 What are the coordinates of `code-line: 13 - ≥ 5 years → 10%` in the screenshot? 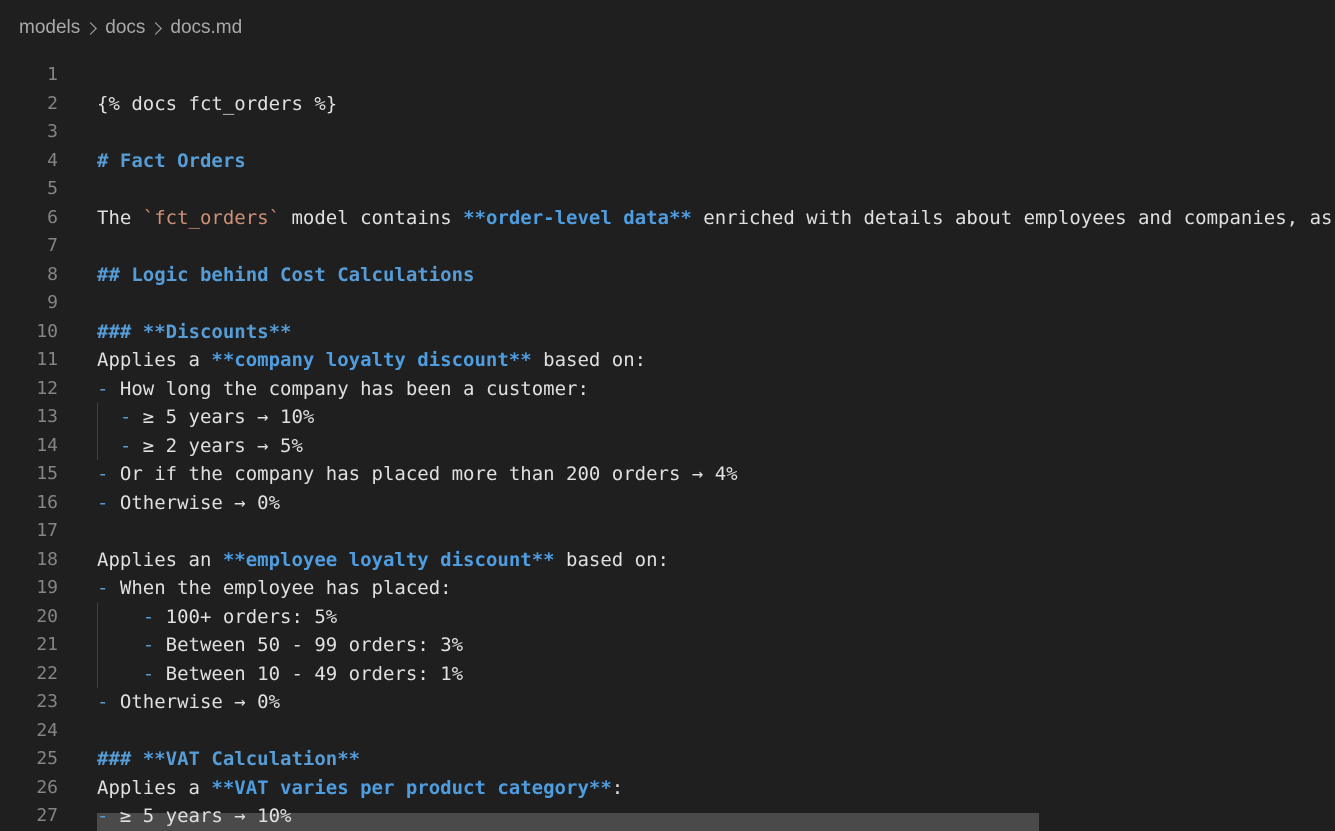 It's located at (667, 417).